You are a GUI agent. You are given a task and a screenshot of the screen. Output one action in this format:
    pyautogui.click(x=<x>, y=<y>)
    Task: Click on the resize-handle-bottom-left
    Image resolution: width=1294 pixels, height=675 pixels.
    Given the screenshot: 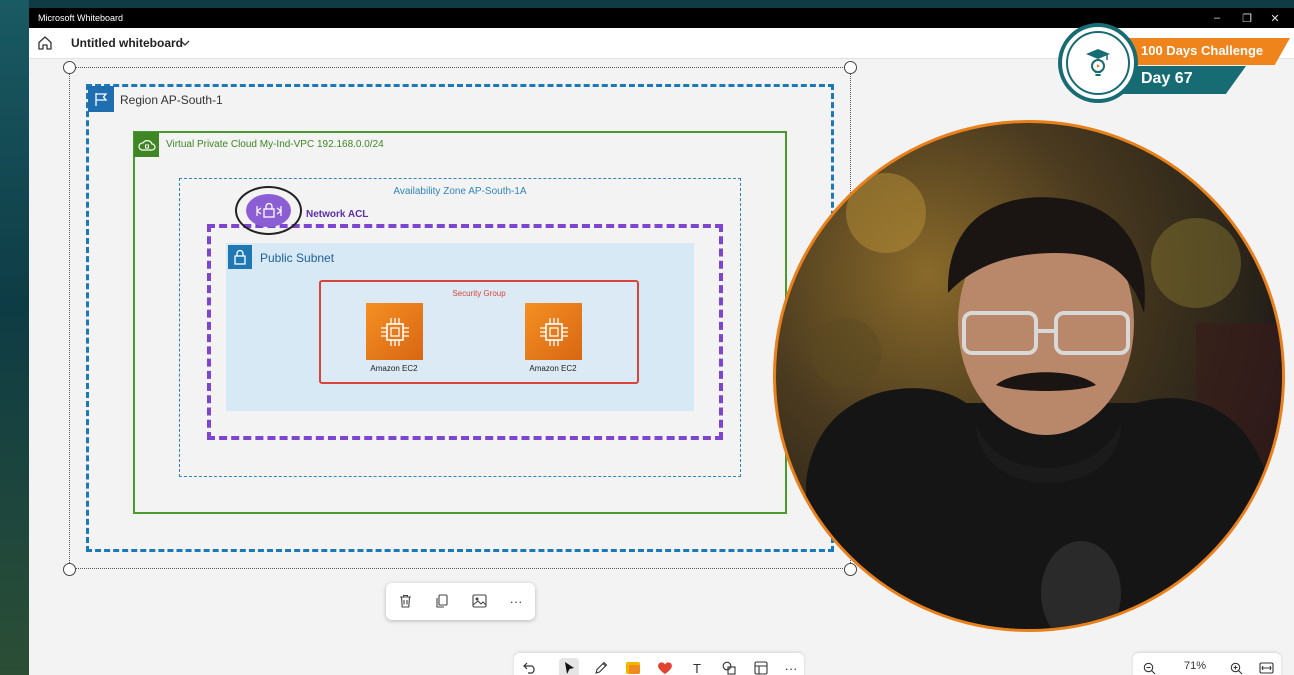 What is the action you would take?
    pyautogui.click(x=69, y=569)
    